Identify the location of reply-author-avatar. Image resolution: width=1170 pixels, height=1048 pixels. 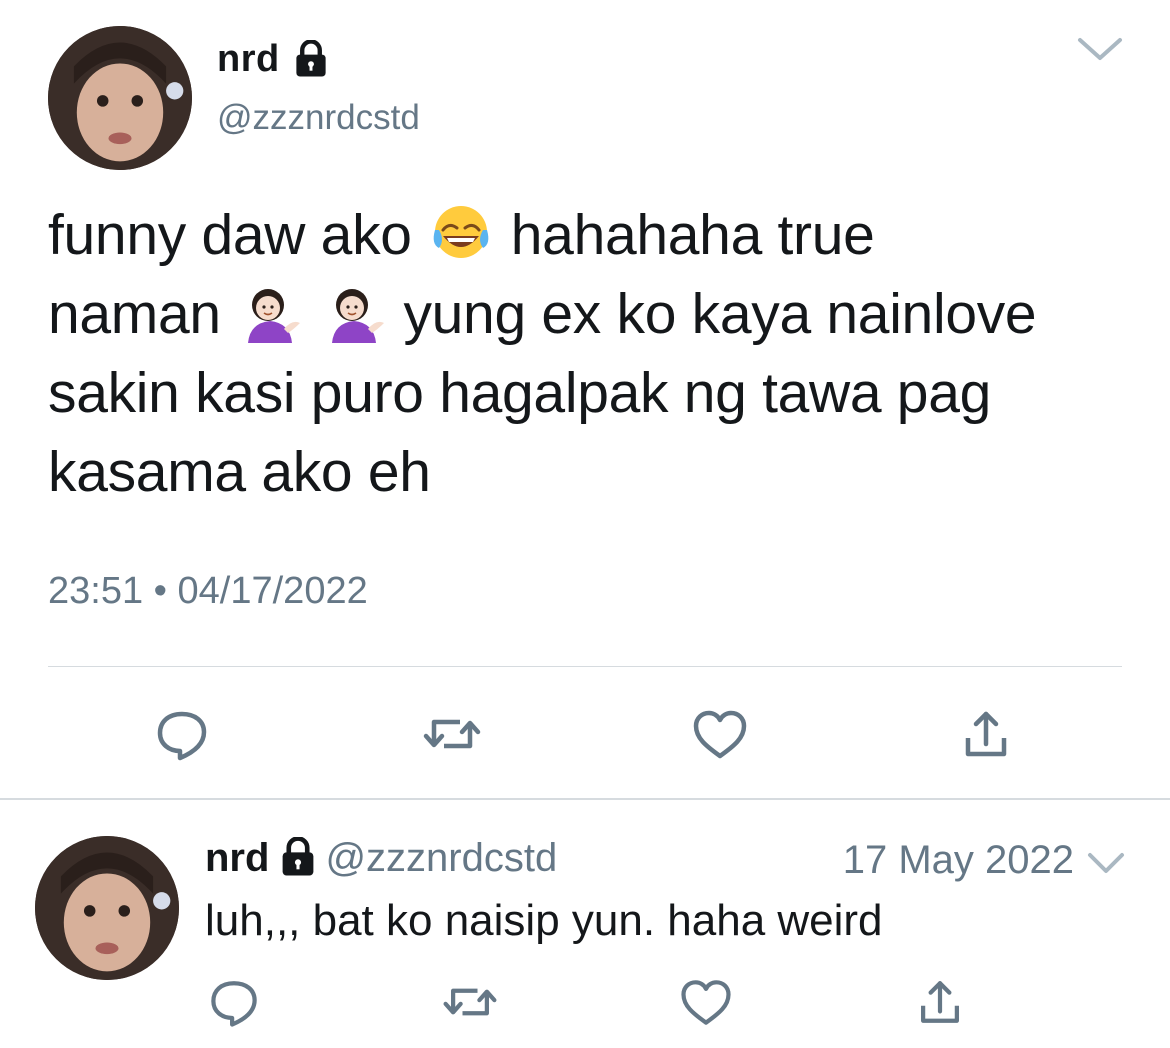
(107, 908).